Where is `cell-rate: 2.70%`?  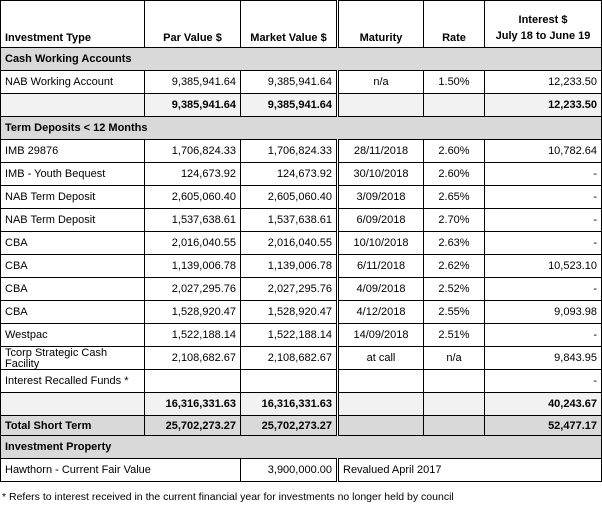
cell-rate: 2.70% is located at coordinates (454, 220).